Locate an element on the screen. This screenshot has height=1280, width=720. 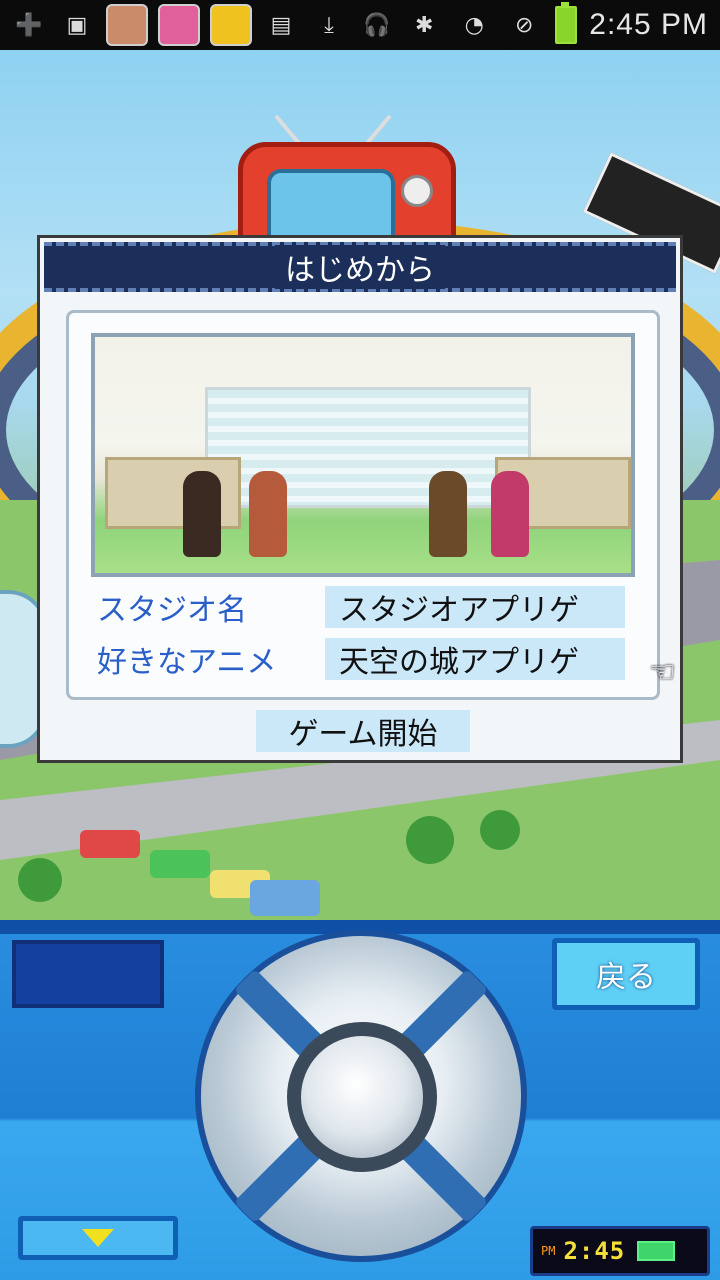
hand-pointer-icon: ☜ is located at coordinates (662, 672).